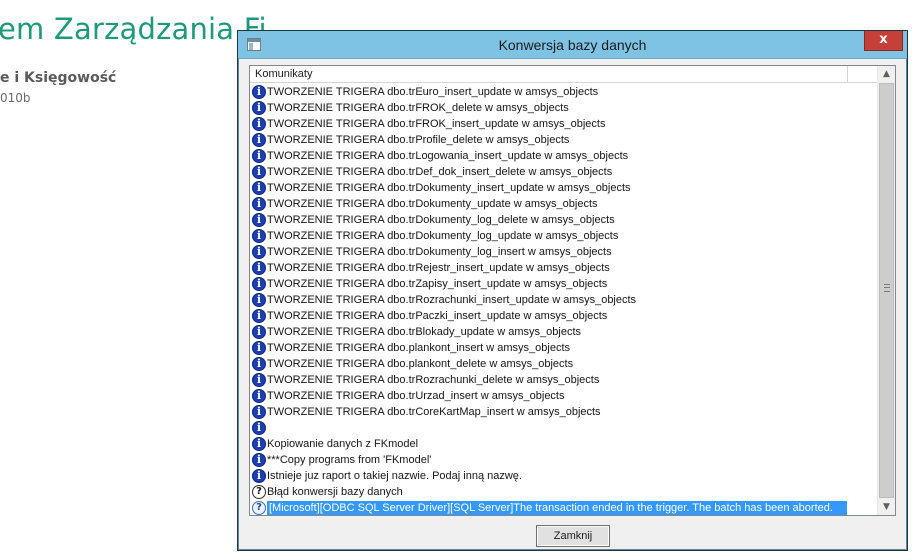 Image resolution: width=919 pixels, height=552 pixels. What do you see at coordinates (886, 74) in the screenshot?
I see `scroll-up-icon: ▲` at bounding box center [886, 74].